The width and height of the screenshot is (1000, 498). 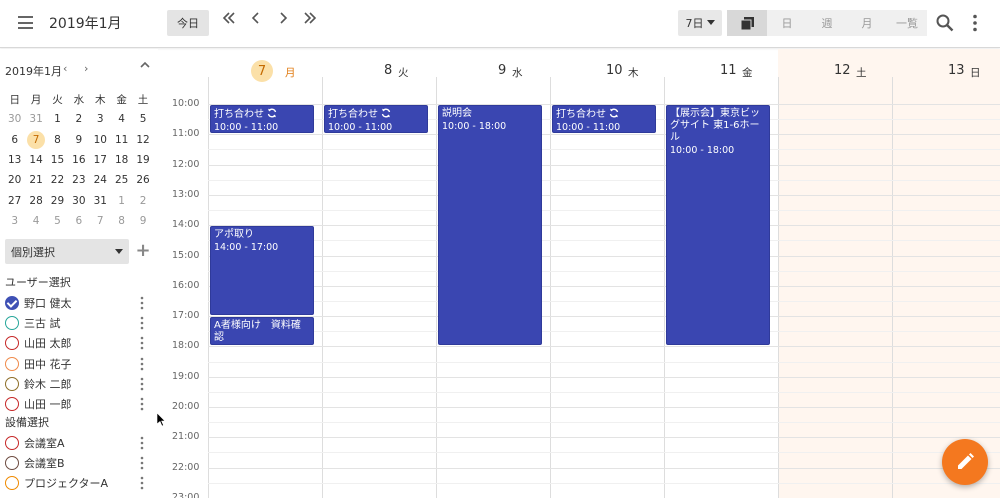 What do you see at coordinates (78, 160) in the screenshot?
I see `mini-day: 16` at bounding box center [78, 160].